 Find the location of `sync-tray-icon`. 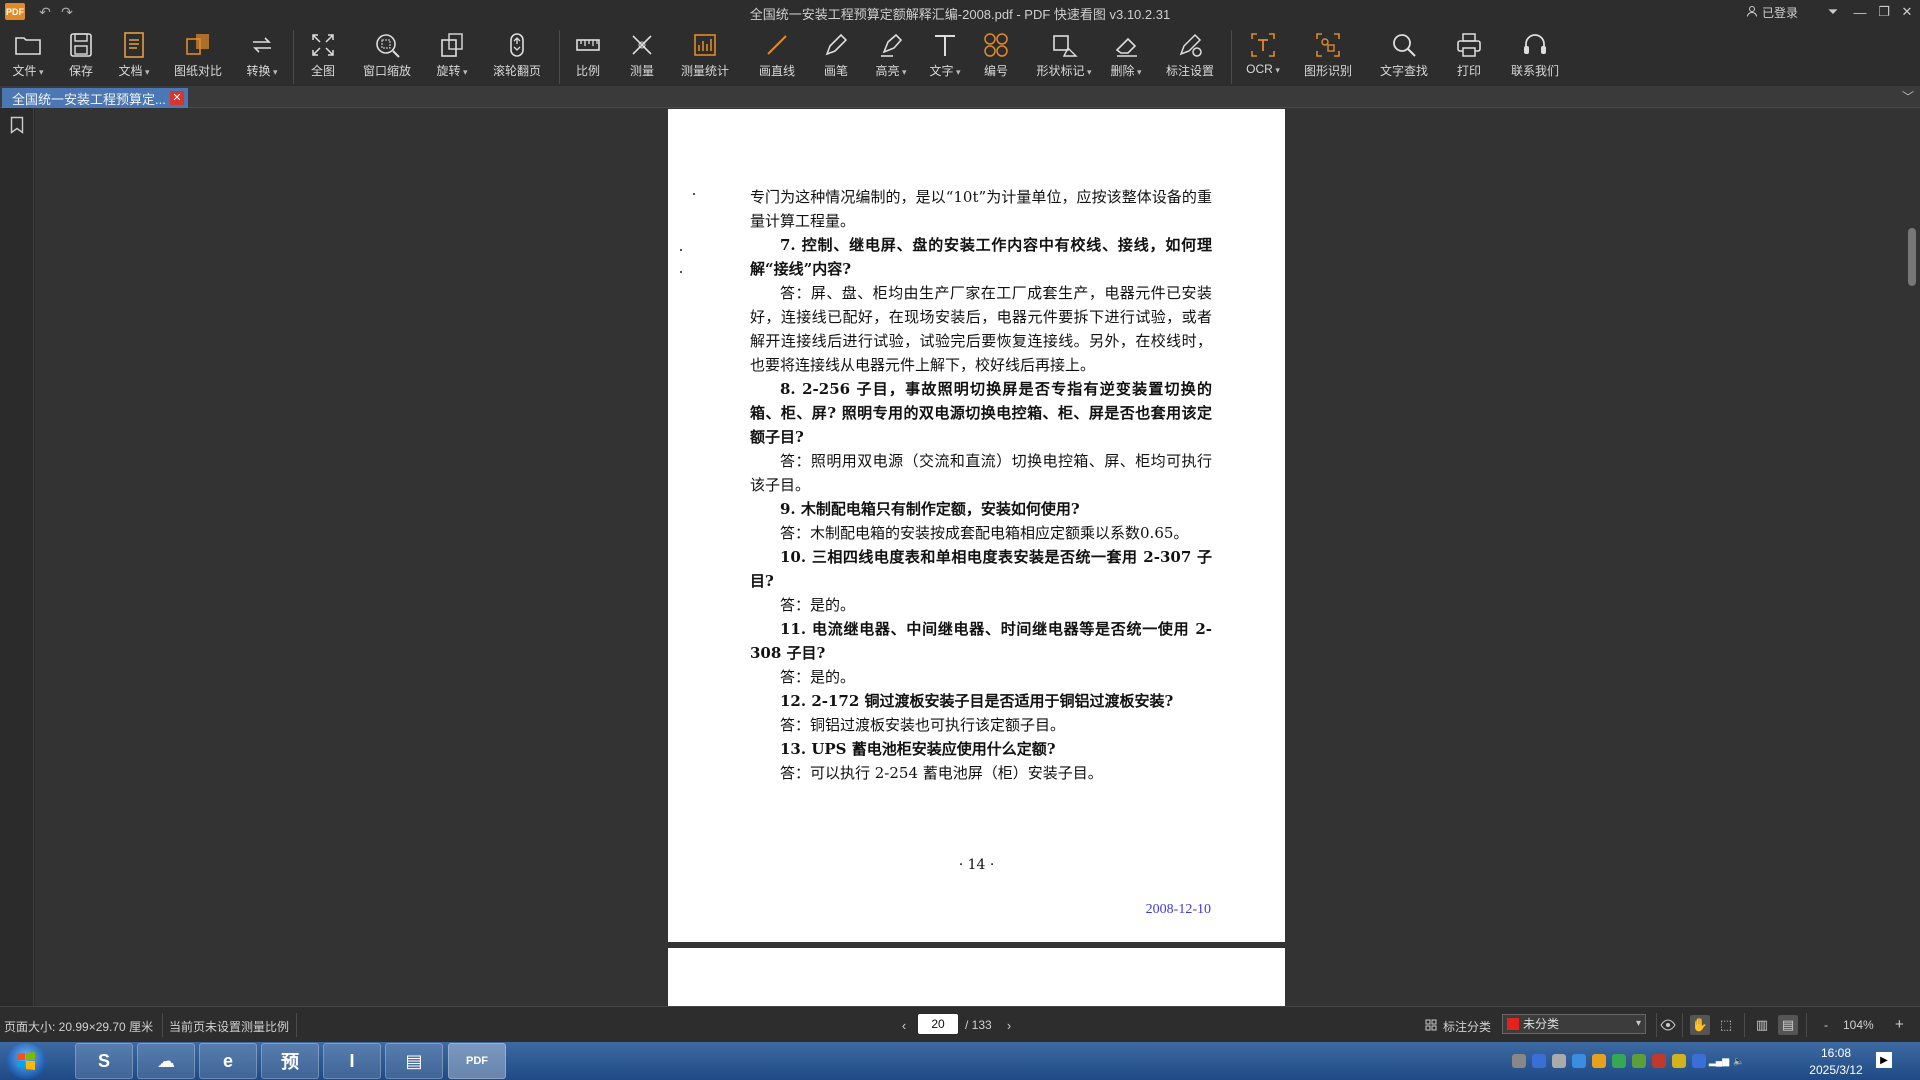

sync-tray-icon is located at coordinates (1699, 1061).